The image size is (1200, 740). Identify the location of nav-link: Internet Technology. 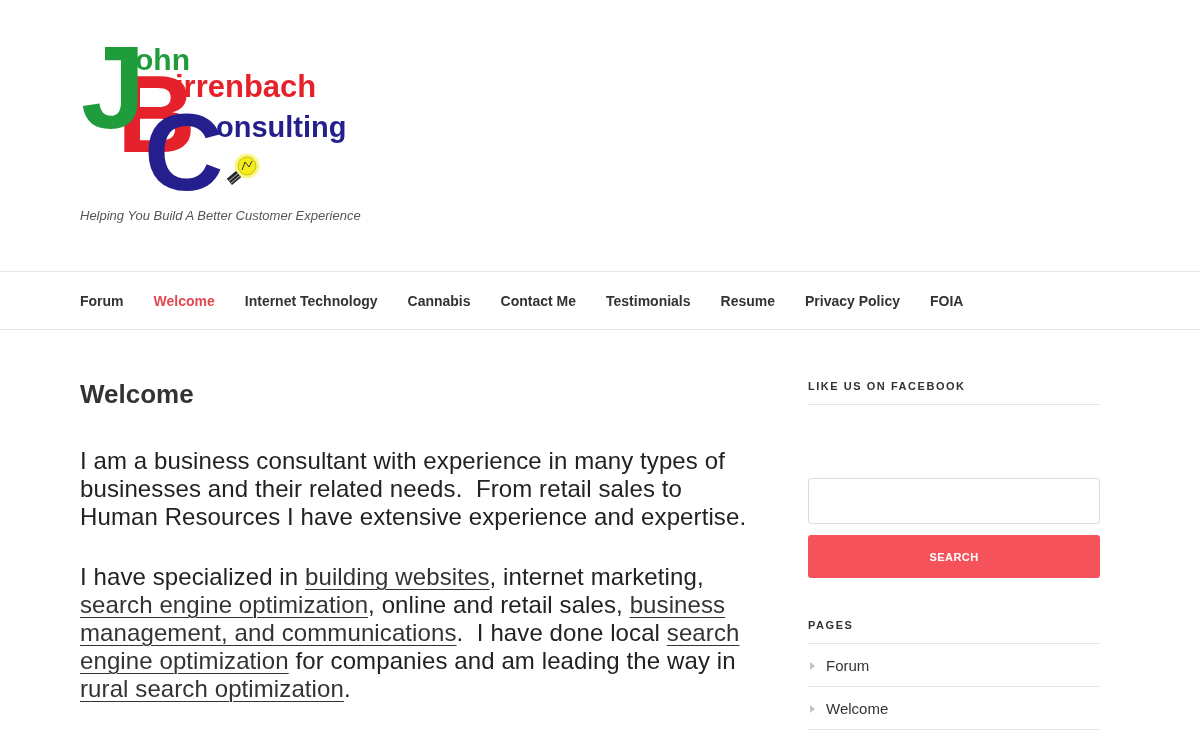
(311, 300).